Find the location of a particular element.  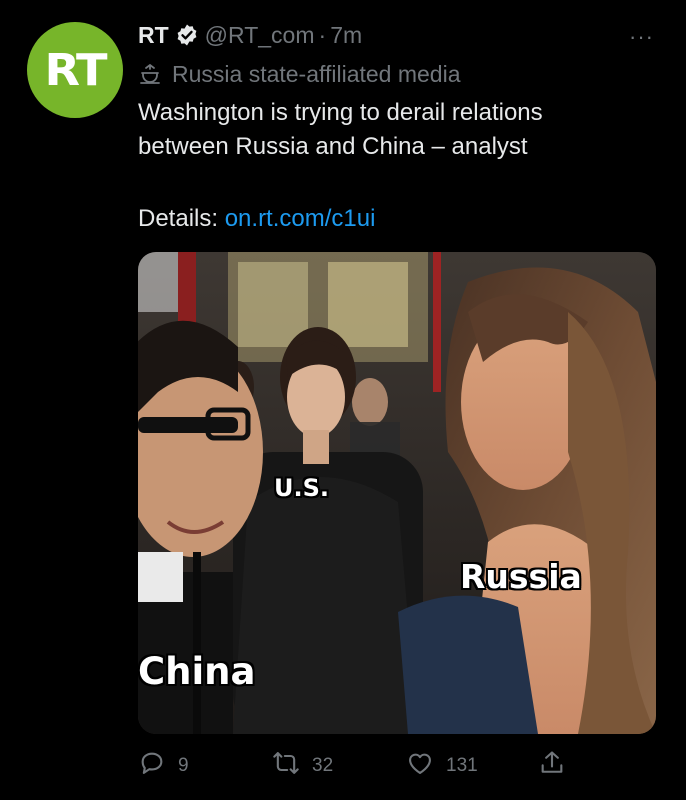

verified-badge-icon is located at coordinates (187, 35).